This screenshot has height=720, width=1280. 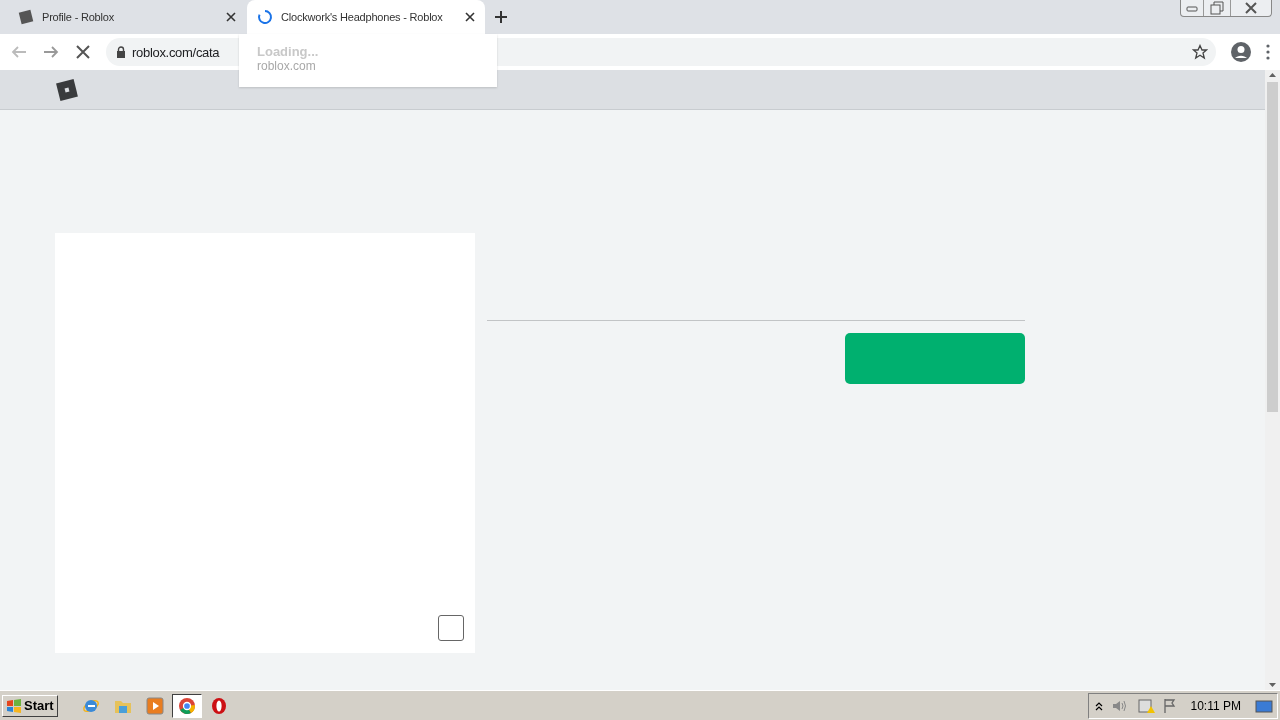 I want to click on browser-tab: Clockwork's Headphones - Roblox, so click(x=366, y=17).